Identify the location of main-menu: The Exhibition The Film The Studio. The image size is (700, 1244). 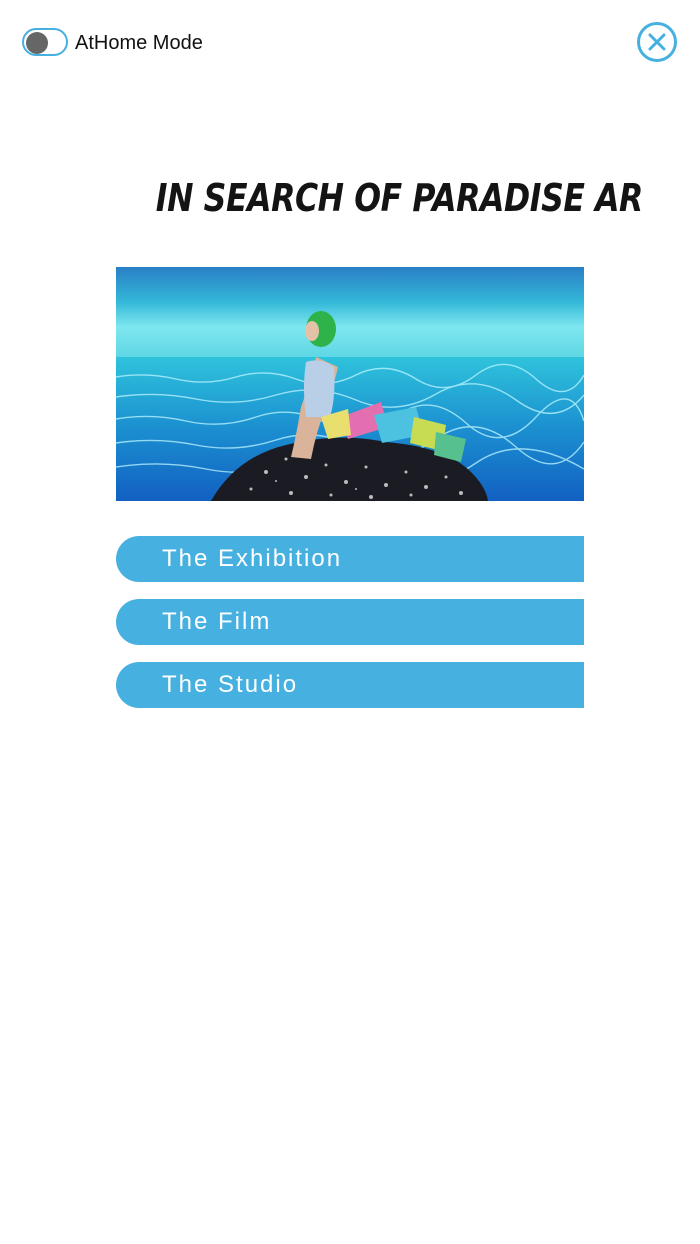
(350, 630).